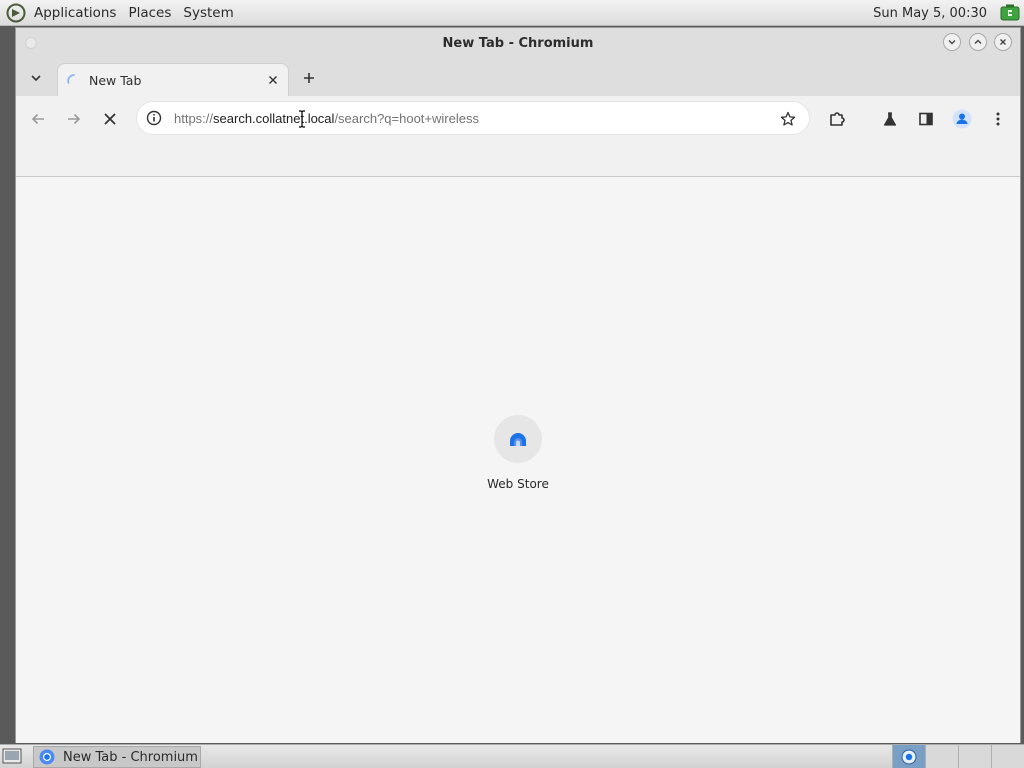  I want to click on window-titlebar: New Tab - Chromium, so click(518, 44).